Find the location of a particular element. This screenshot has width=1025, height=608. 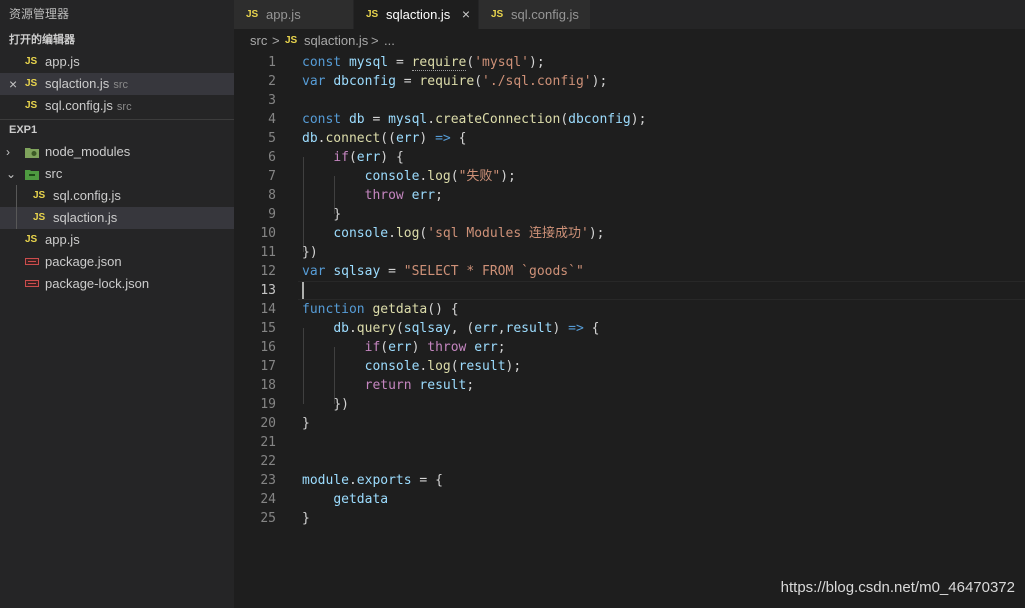

tab-label: sql.config.js is located at coordinates (545, 14).